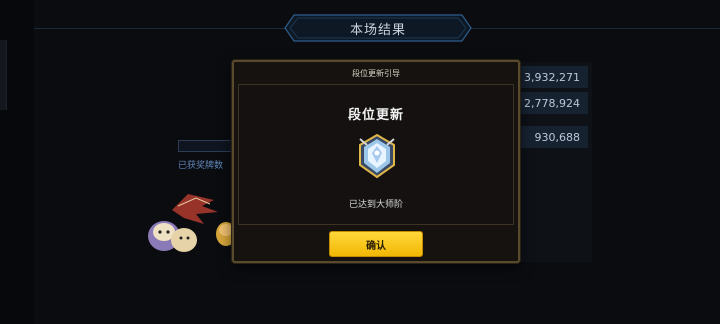  I want to click on medal-progress-bar, so click(206, 146).